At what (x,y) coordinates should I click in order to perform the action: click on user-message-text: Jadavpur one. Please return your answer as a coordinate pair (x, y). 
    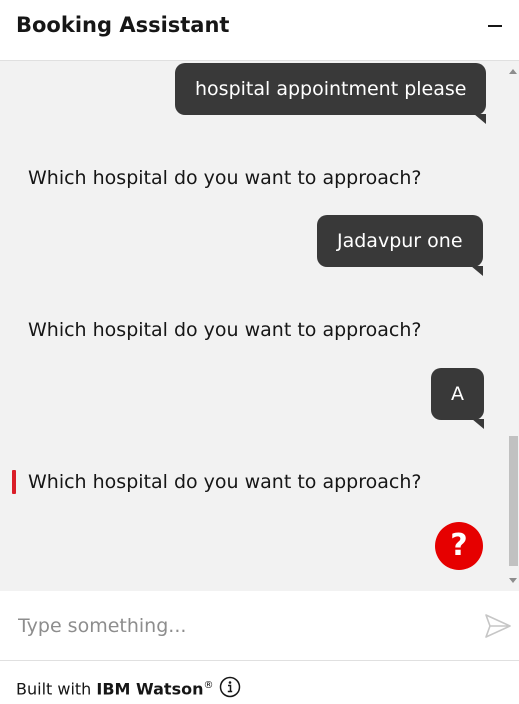
    Looking at the image, I should click on (400, 241).